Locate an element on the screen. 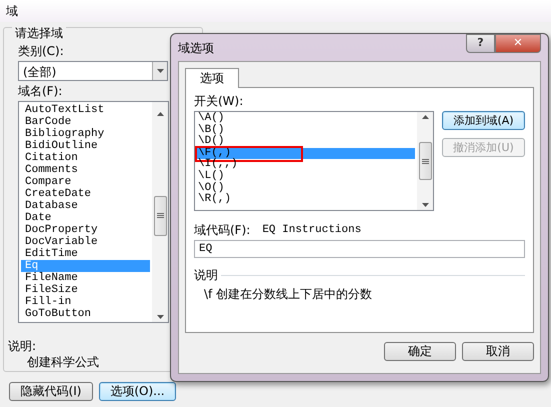 This screenshot has width=551, height=407. category-label: 类别(C): is located at coordinates (41, 51).